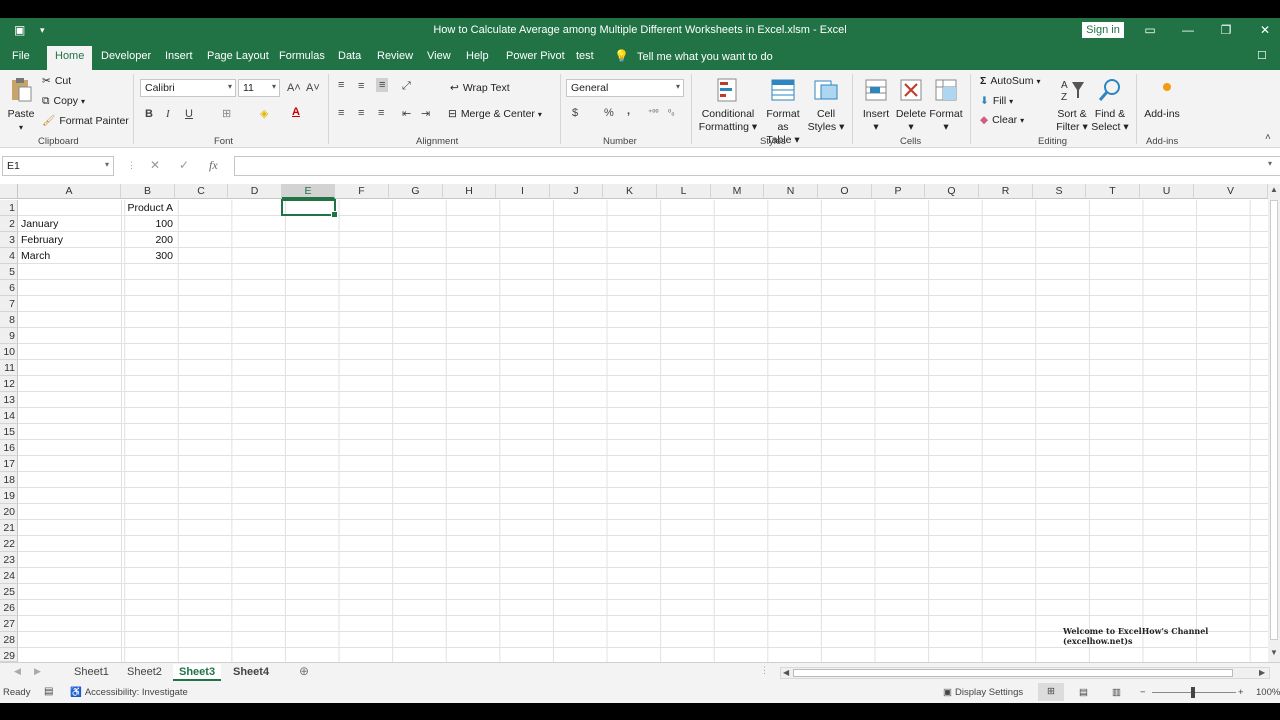 The width and height of the screenshot is (1280, 720). I want to click on row-header-8: 8, so click(9, 320).